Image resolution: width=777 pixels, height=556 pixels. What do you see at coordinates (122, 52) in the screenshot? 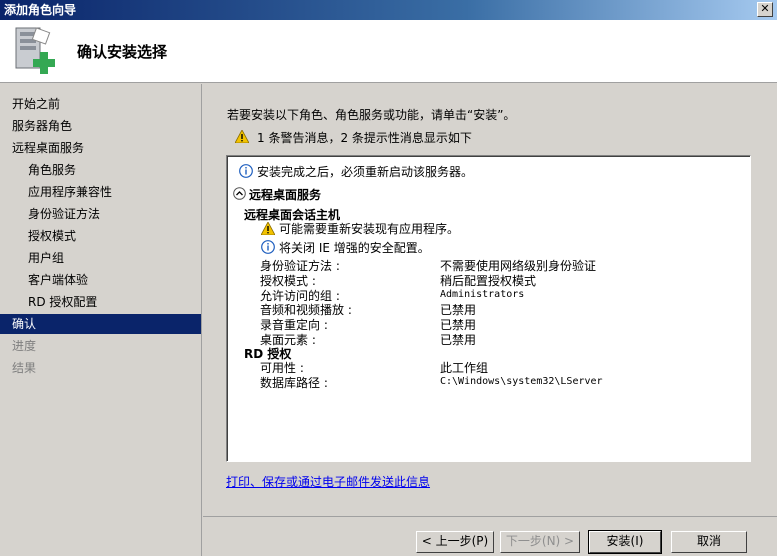
I see `page-title: 确认安装选择` at bounding box center [122, 52].